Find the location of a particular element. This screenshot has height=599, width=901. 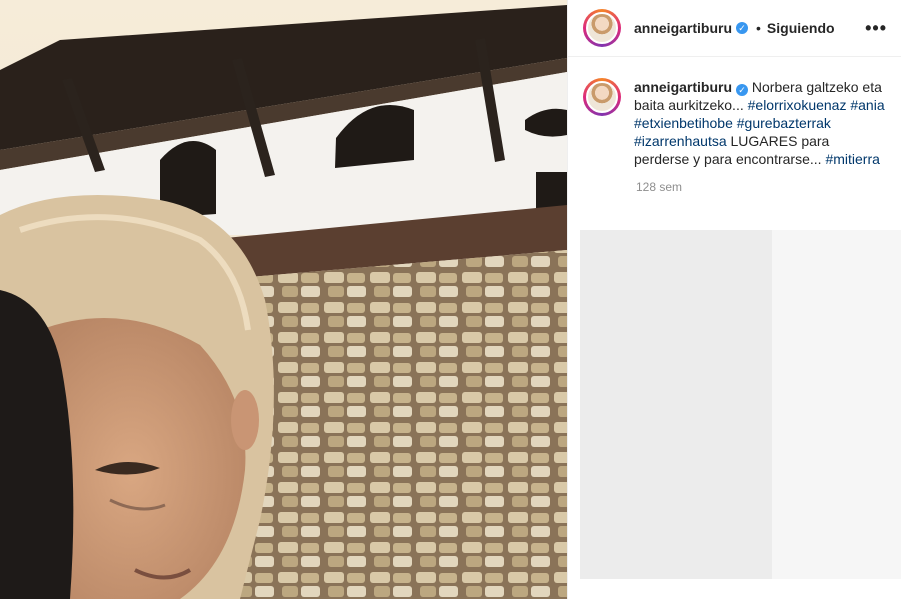

header-avatar is located at coordinates (602, 28).